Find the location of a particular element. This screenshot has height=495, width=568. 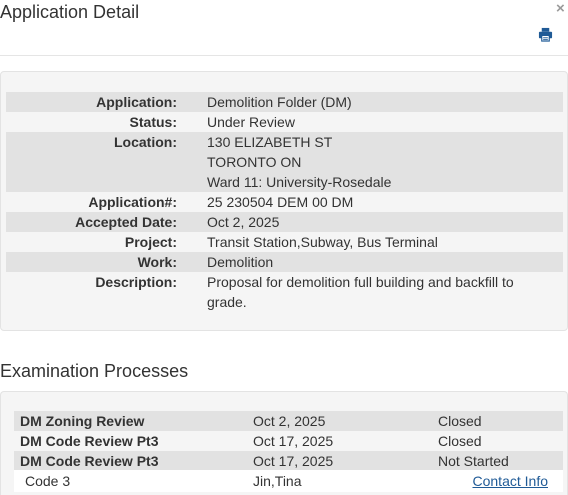

exam-row: DM Zoning Review Oct 2, 2025 Closed is located at coordinates (288, 421).